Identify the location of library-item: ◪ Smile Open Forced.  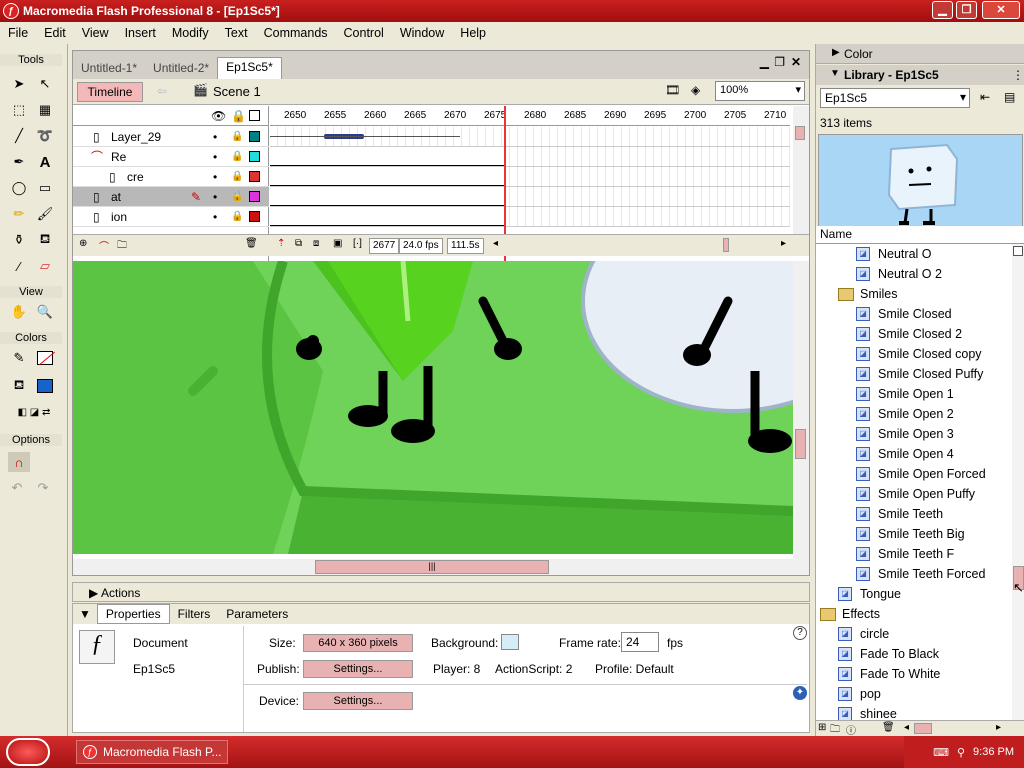
(921, 474).